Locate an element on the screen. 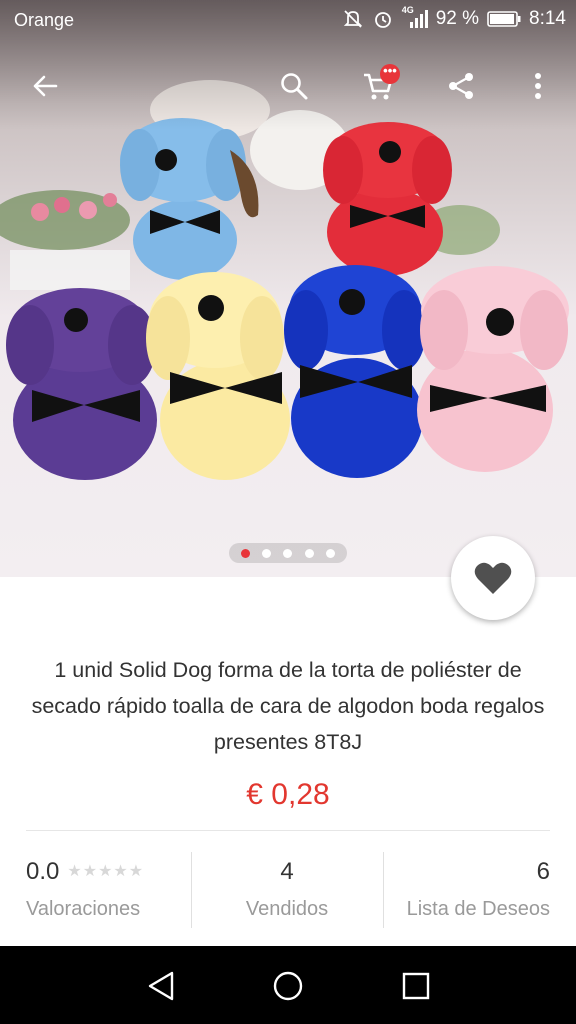 The height and width of the screenshot is (1024, 576). back-arrow-icon is located at coordinates (45, 86).